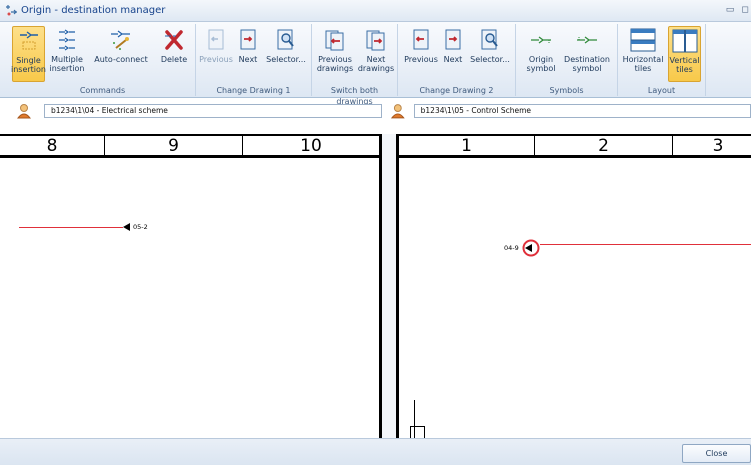  What do you see at coordinates (140, 227) in the screenshot?
I see `arrow-reference-label: 05-2` at bounding box center [140, 227].